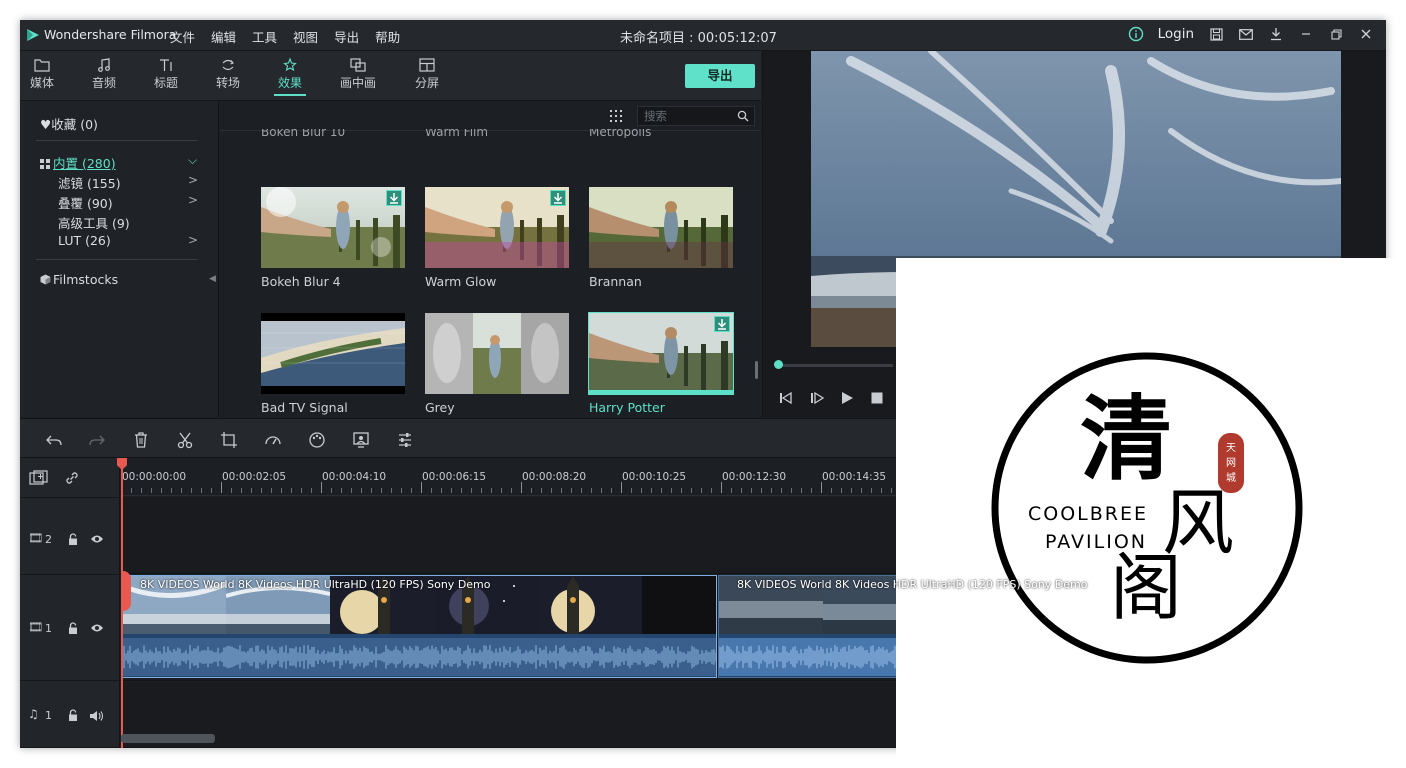 The image size is (1406, 768). What do you see at coordinates (317, 440) in the screenshot?
I see `color-icon` at bounding box center [317, 440].